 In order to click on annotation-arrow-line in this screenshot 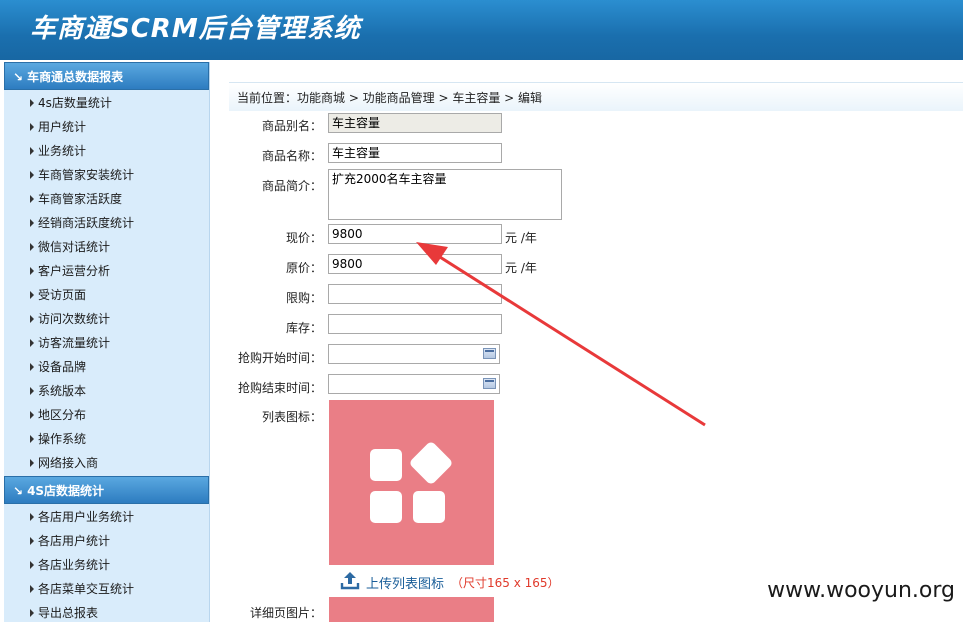, I will do `click(568, 338)`.